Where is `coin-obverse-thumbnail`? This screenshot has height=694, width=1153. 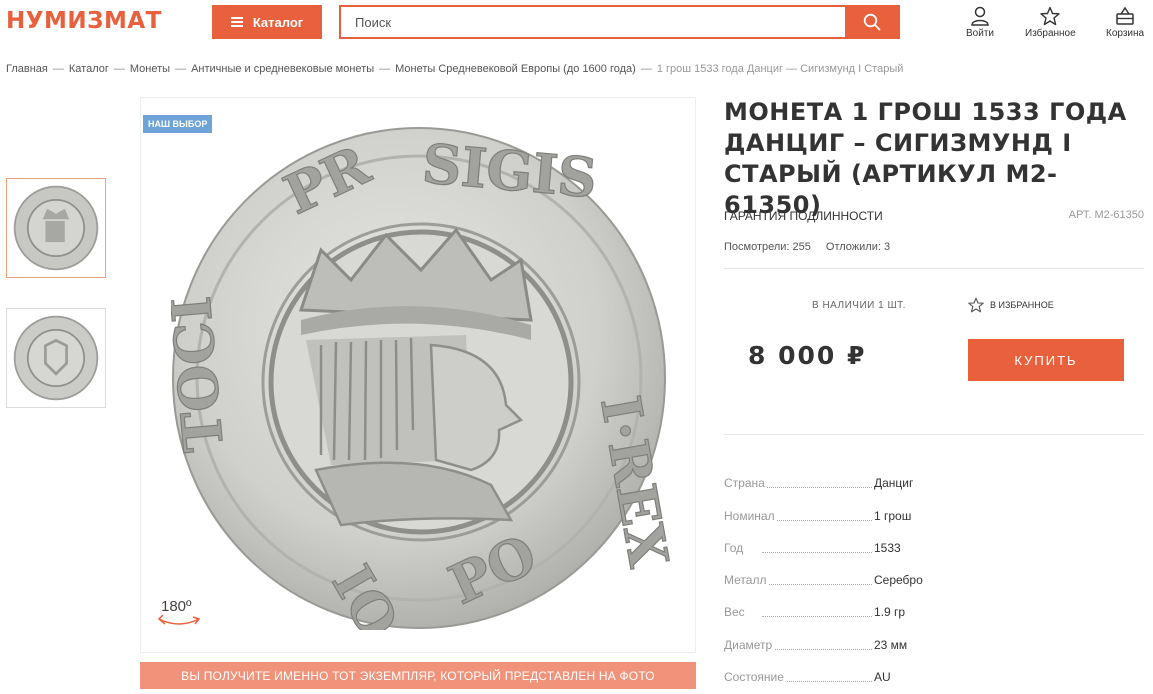 coin-obverse-thumbnail is located at coordinates (56, 228).